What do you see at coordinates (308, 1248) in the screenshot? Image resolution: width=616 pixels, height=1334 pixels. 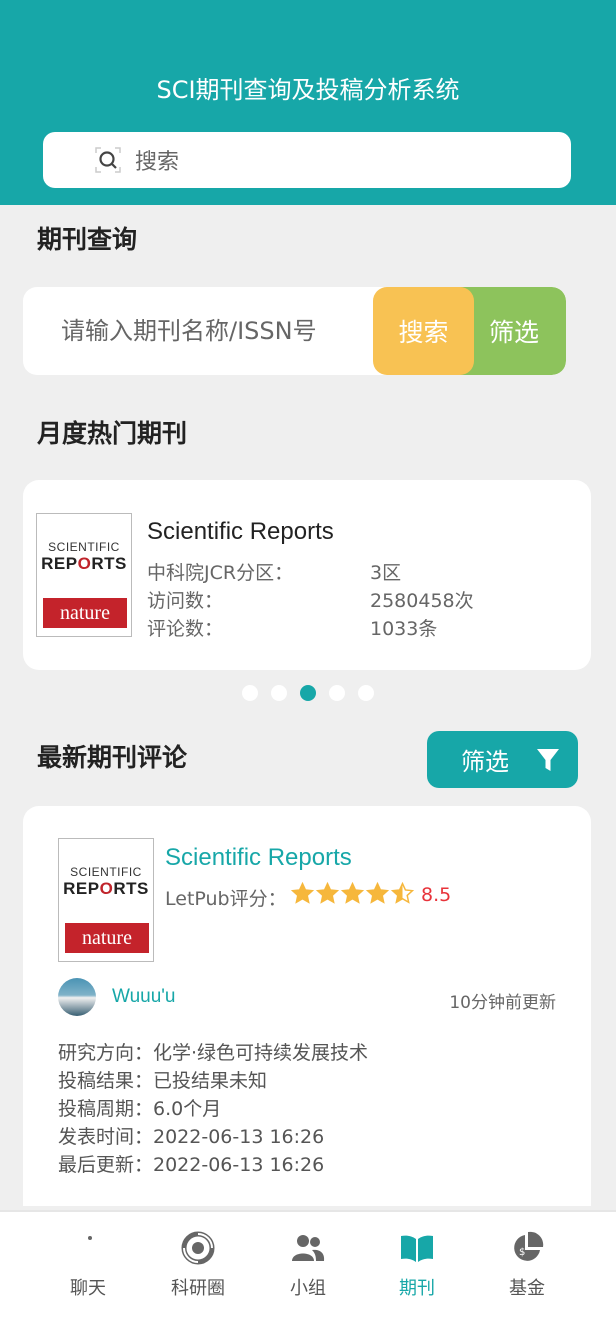 I see `group-icon` at bounding box center [308, 1248].